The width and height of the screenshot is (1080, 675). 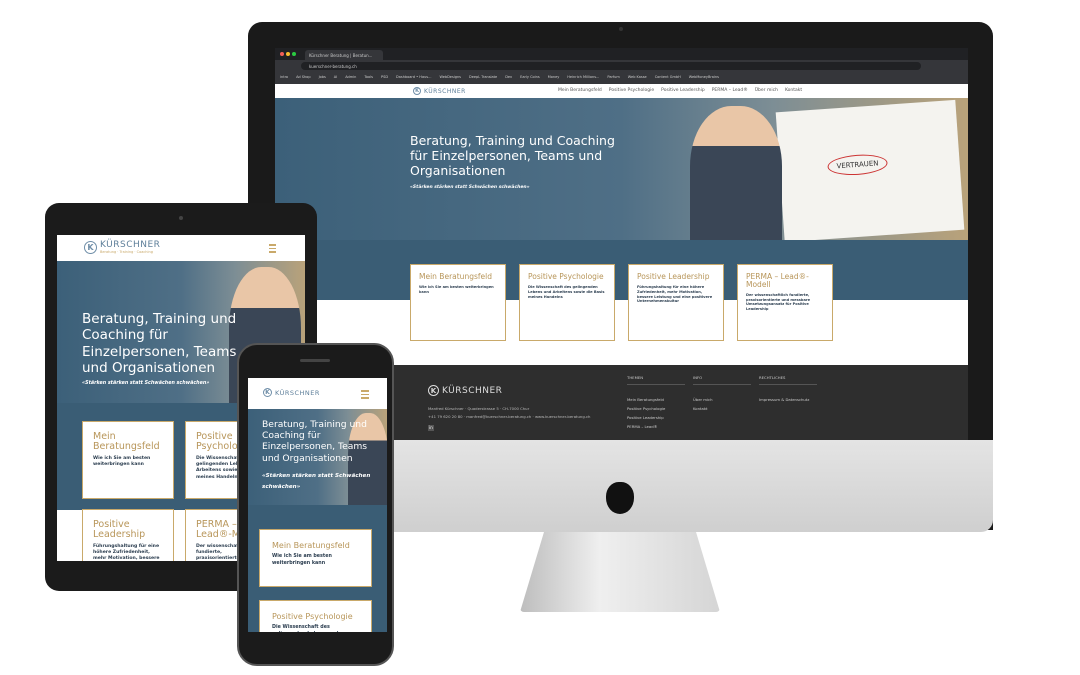 I want to click on url-field: kuerschner-beratung.ch, so click(x=611, y=66).